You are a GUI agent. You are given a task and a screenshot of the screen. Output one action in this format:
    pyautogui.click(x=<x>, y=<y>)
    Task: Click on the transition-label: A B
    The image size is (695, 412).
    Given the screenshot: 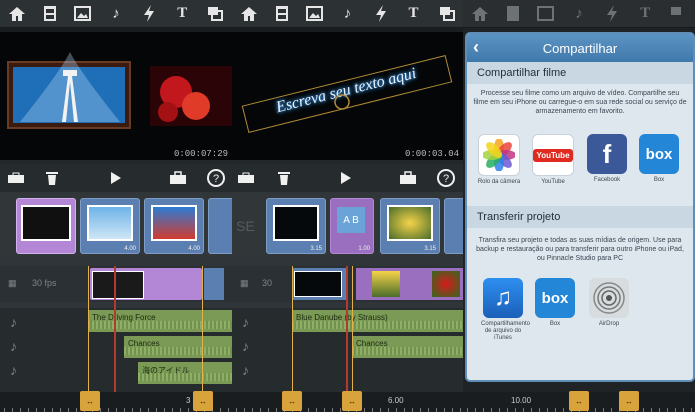 What is the action you would take?
    pyautogui.click(x=351, y=220)
    